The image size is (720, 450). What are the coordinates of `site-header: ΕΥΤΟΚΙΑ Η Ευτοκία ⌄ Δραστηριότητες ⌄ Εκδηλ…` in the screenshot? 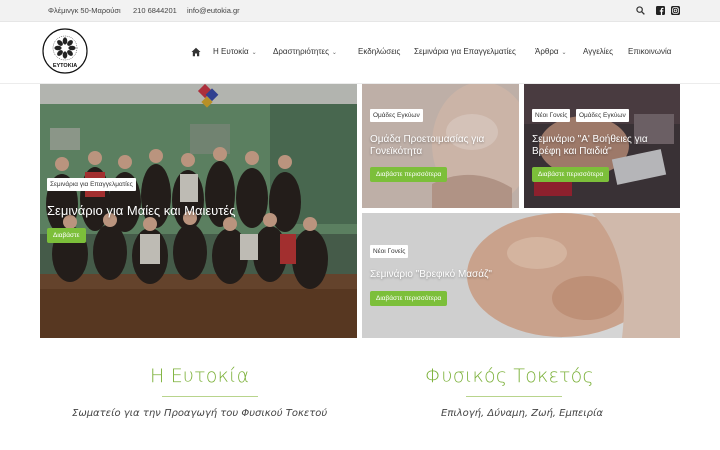 It's located at (360, 53).